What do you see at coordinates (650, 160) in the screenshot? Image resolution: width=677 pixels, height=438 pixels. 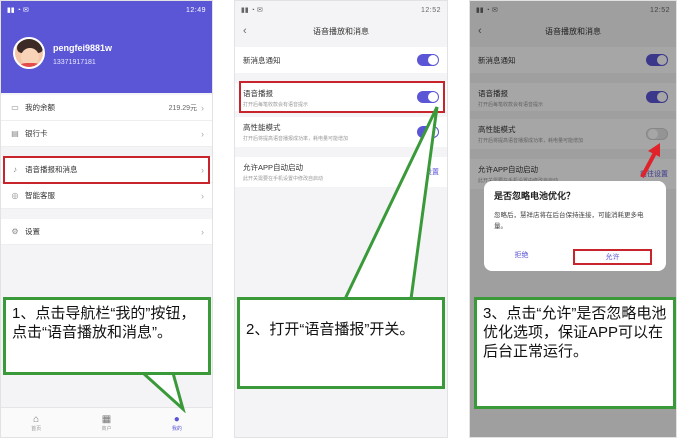 I see `red-arrow` at bounding box center [650, 160].